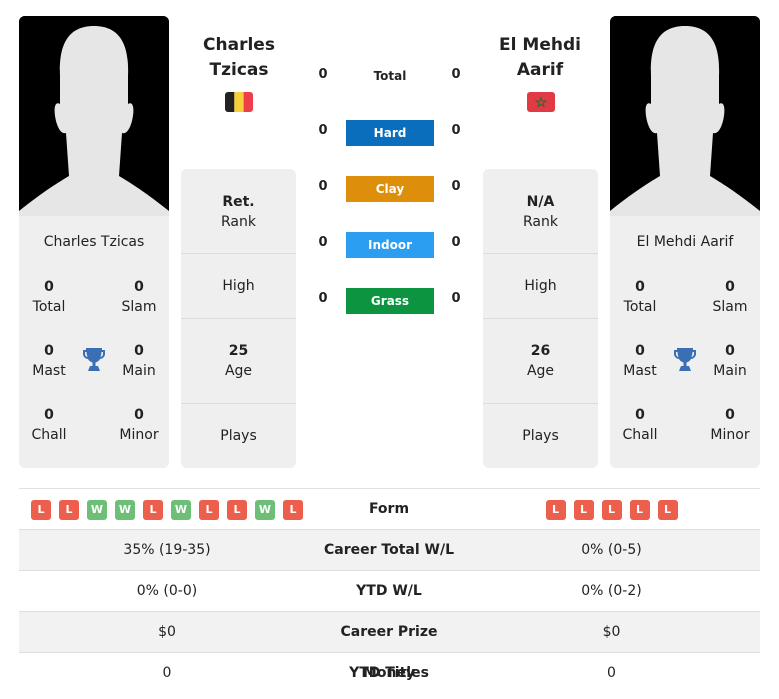 Image resolution: width=779 pixels, height=699 pixels. What do you see at coordinates (540, 286) in the screenshot?
I see `player2-high: High` at bounding box center [540, 286].